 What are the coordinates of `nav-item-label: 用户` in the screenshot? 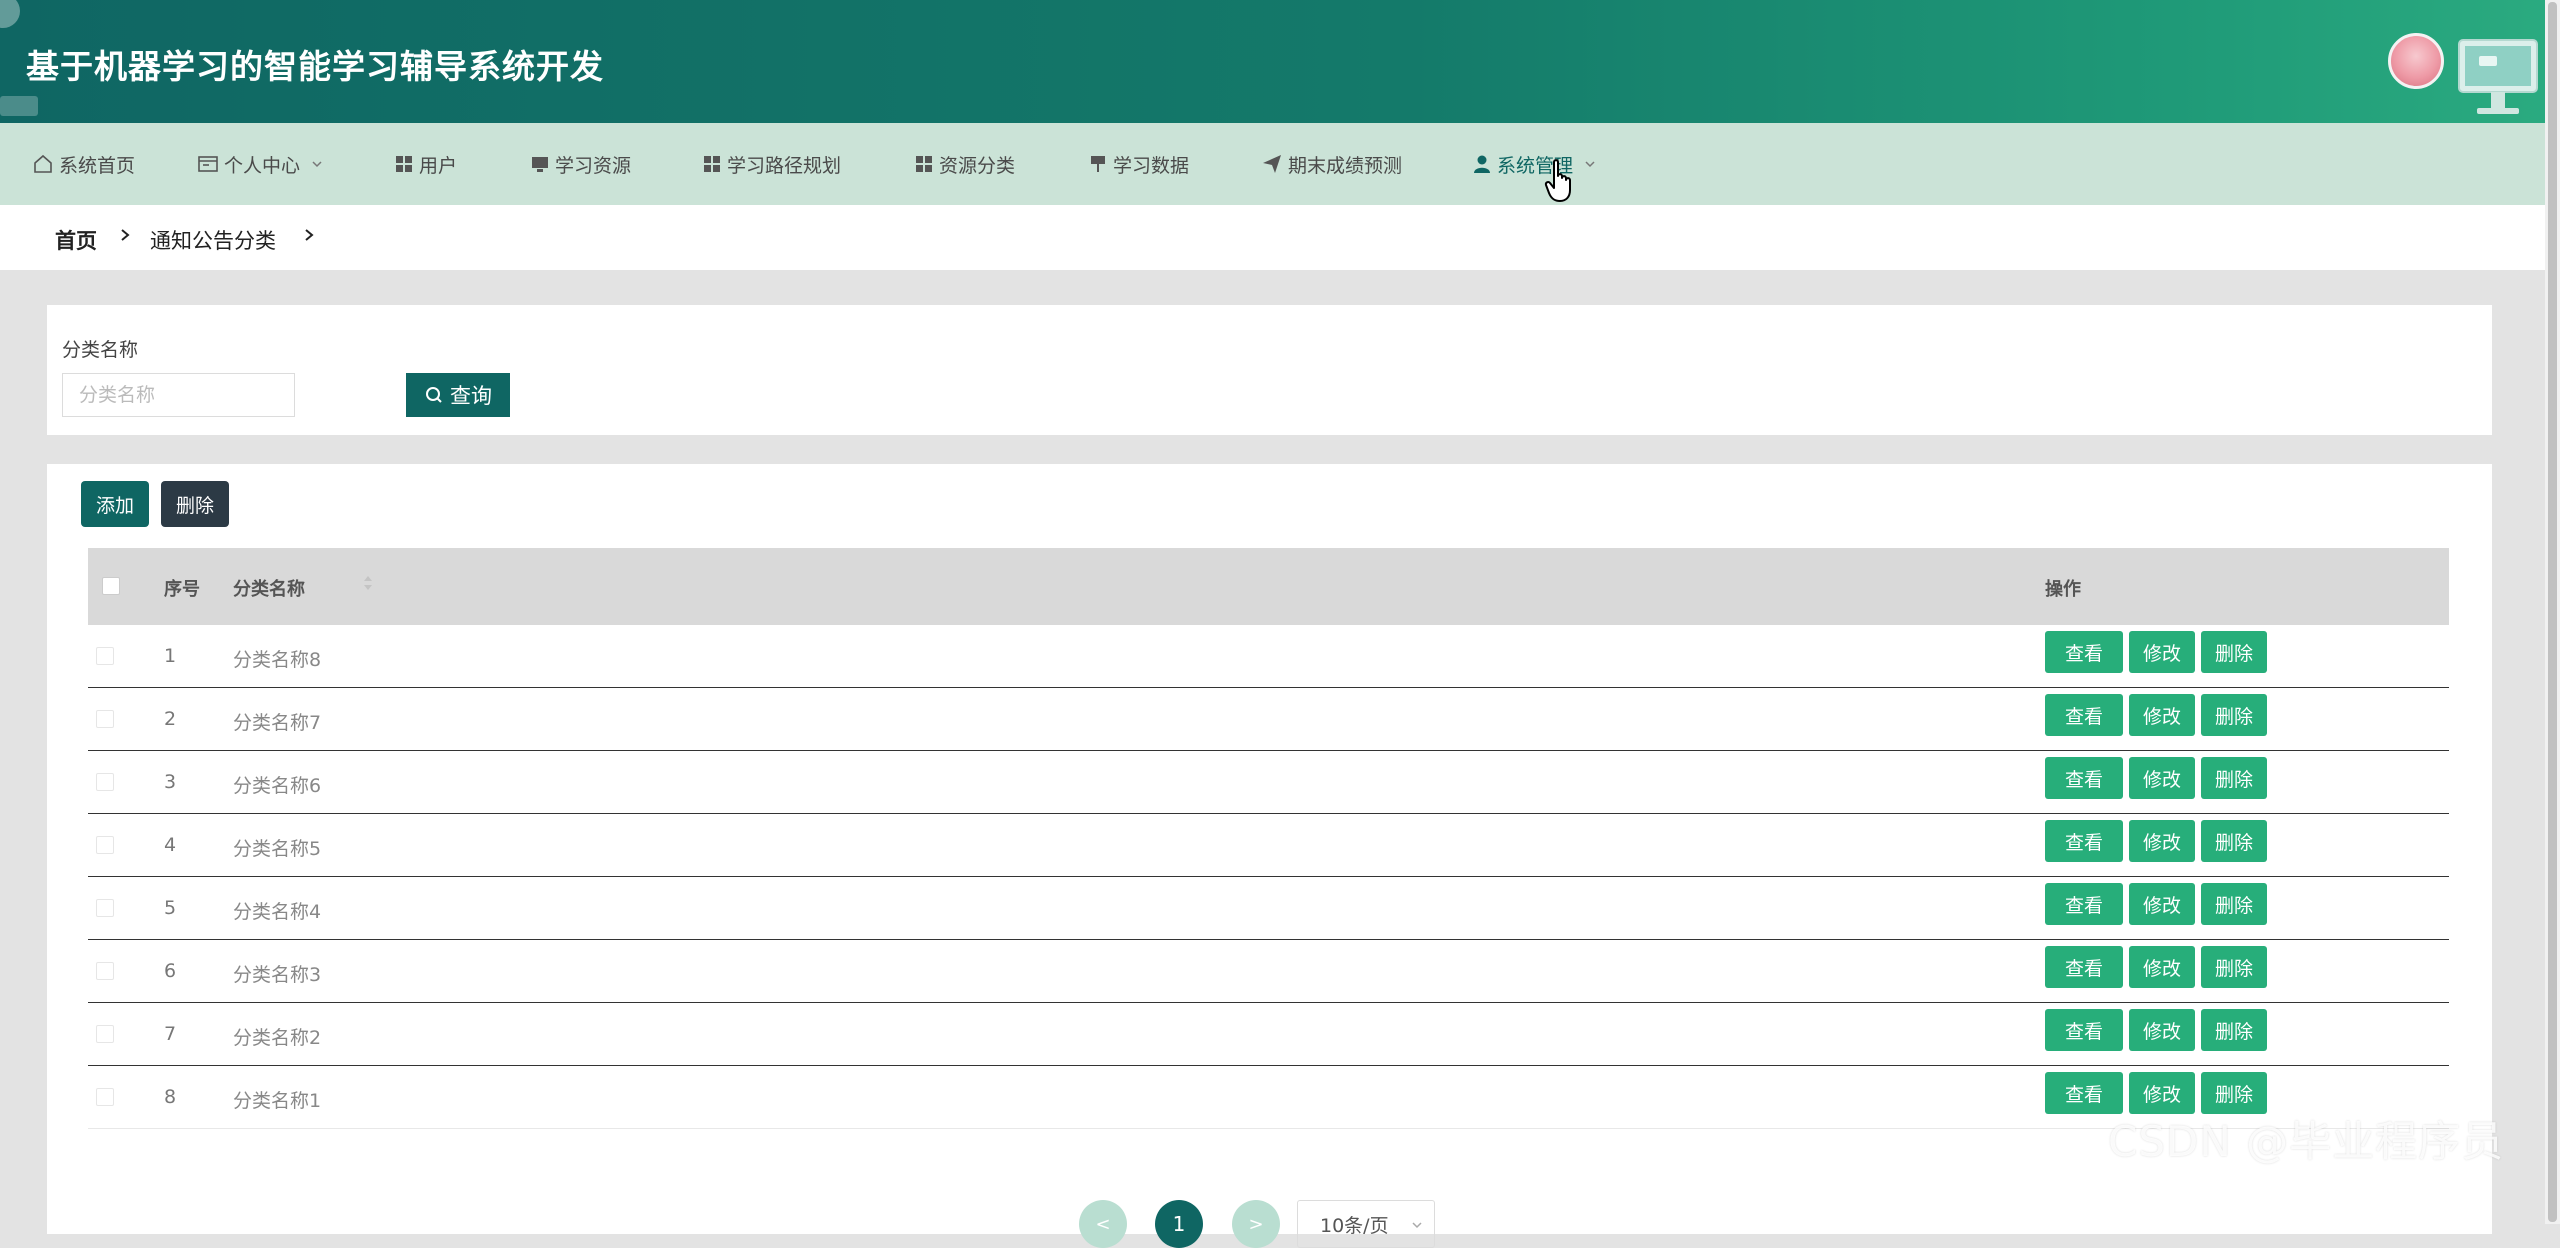 It's located at (438, 165).